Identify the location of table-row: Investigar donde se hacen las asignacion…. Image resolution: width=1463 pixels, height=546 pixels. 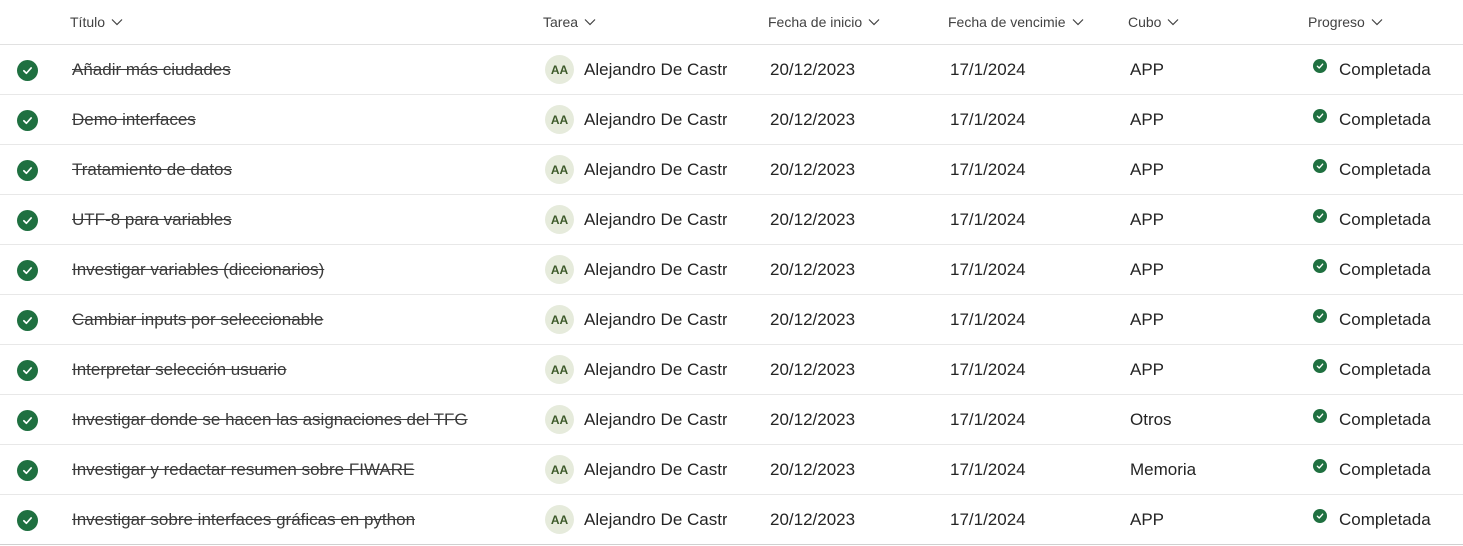
(731, 420).